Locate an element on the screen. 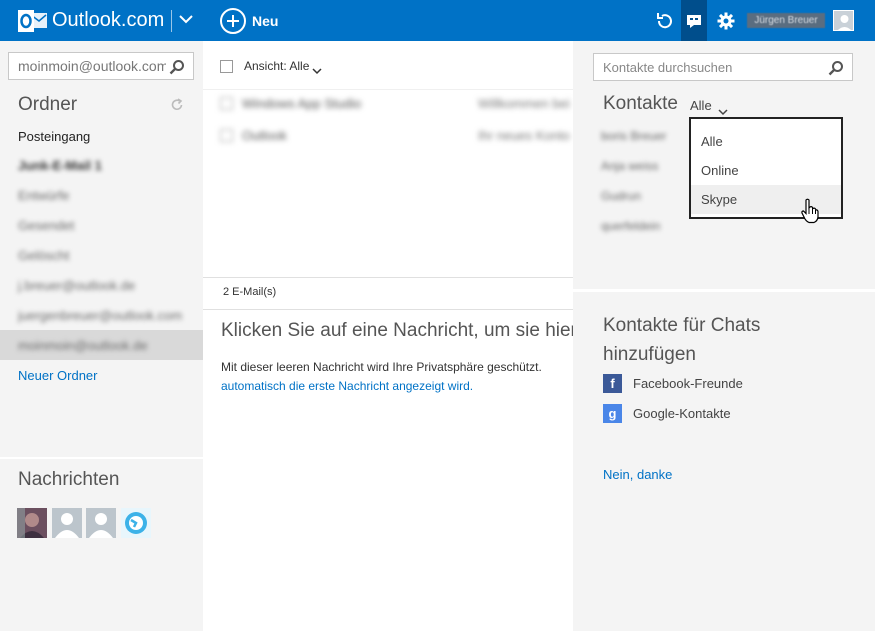 This screenshot has width=875, height=631. select-all-checkbox is located at coordinates (226, 66).